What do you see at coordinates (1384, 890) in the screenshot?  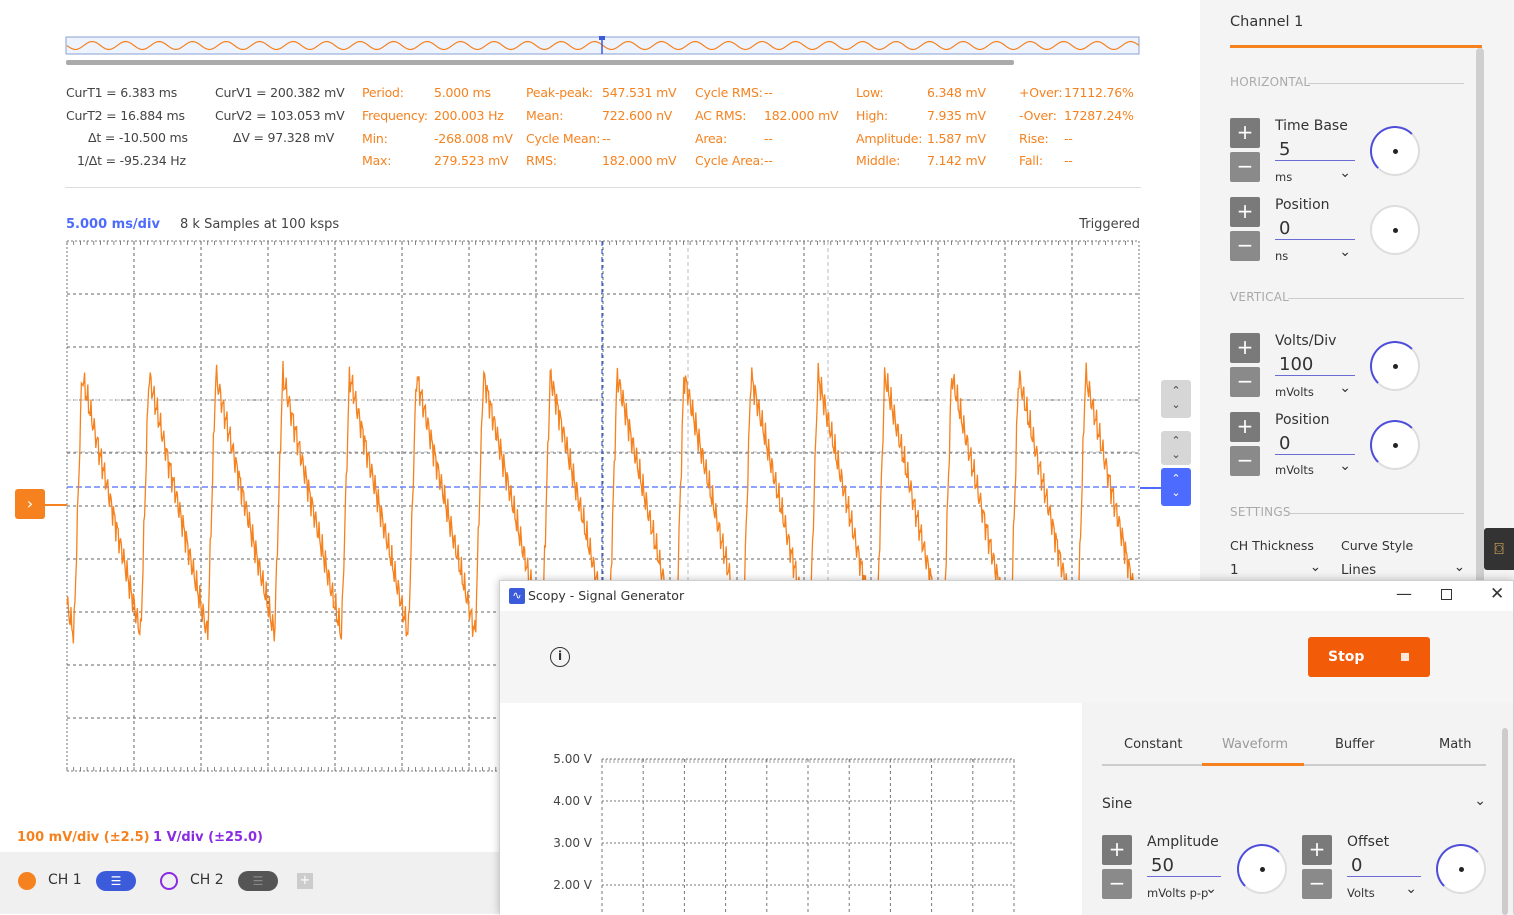 I see `offset-unit-select: Volts` at bounding box center [1384, 890].